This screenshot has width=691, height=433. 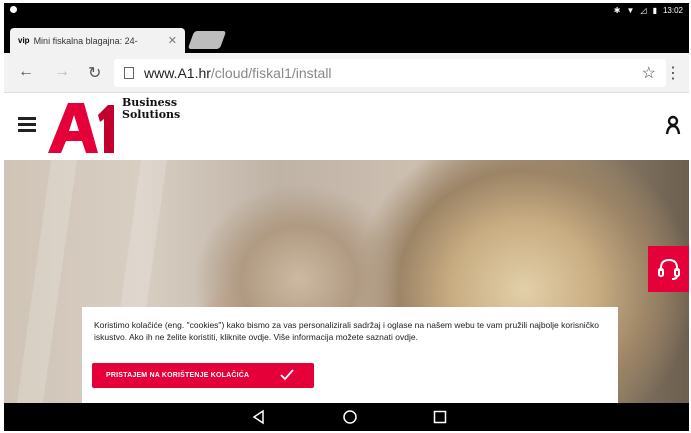 I want to click on notification-icon, so click(x=13, y=9).